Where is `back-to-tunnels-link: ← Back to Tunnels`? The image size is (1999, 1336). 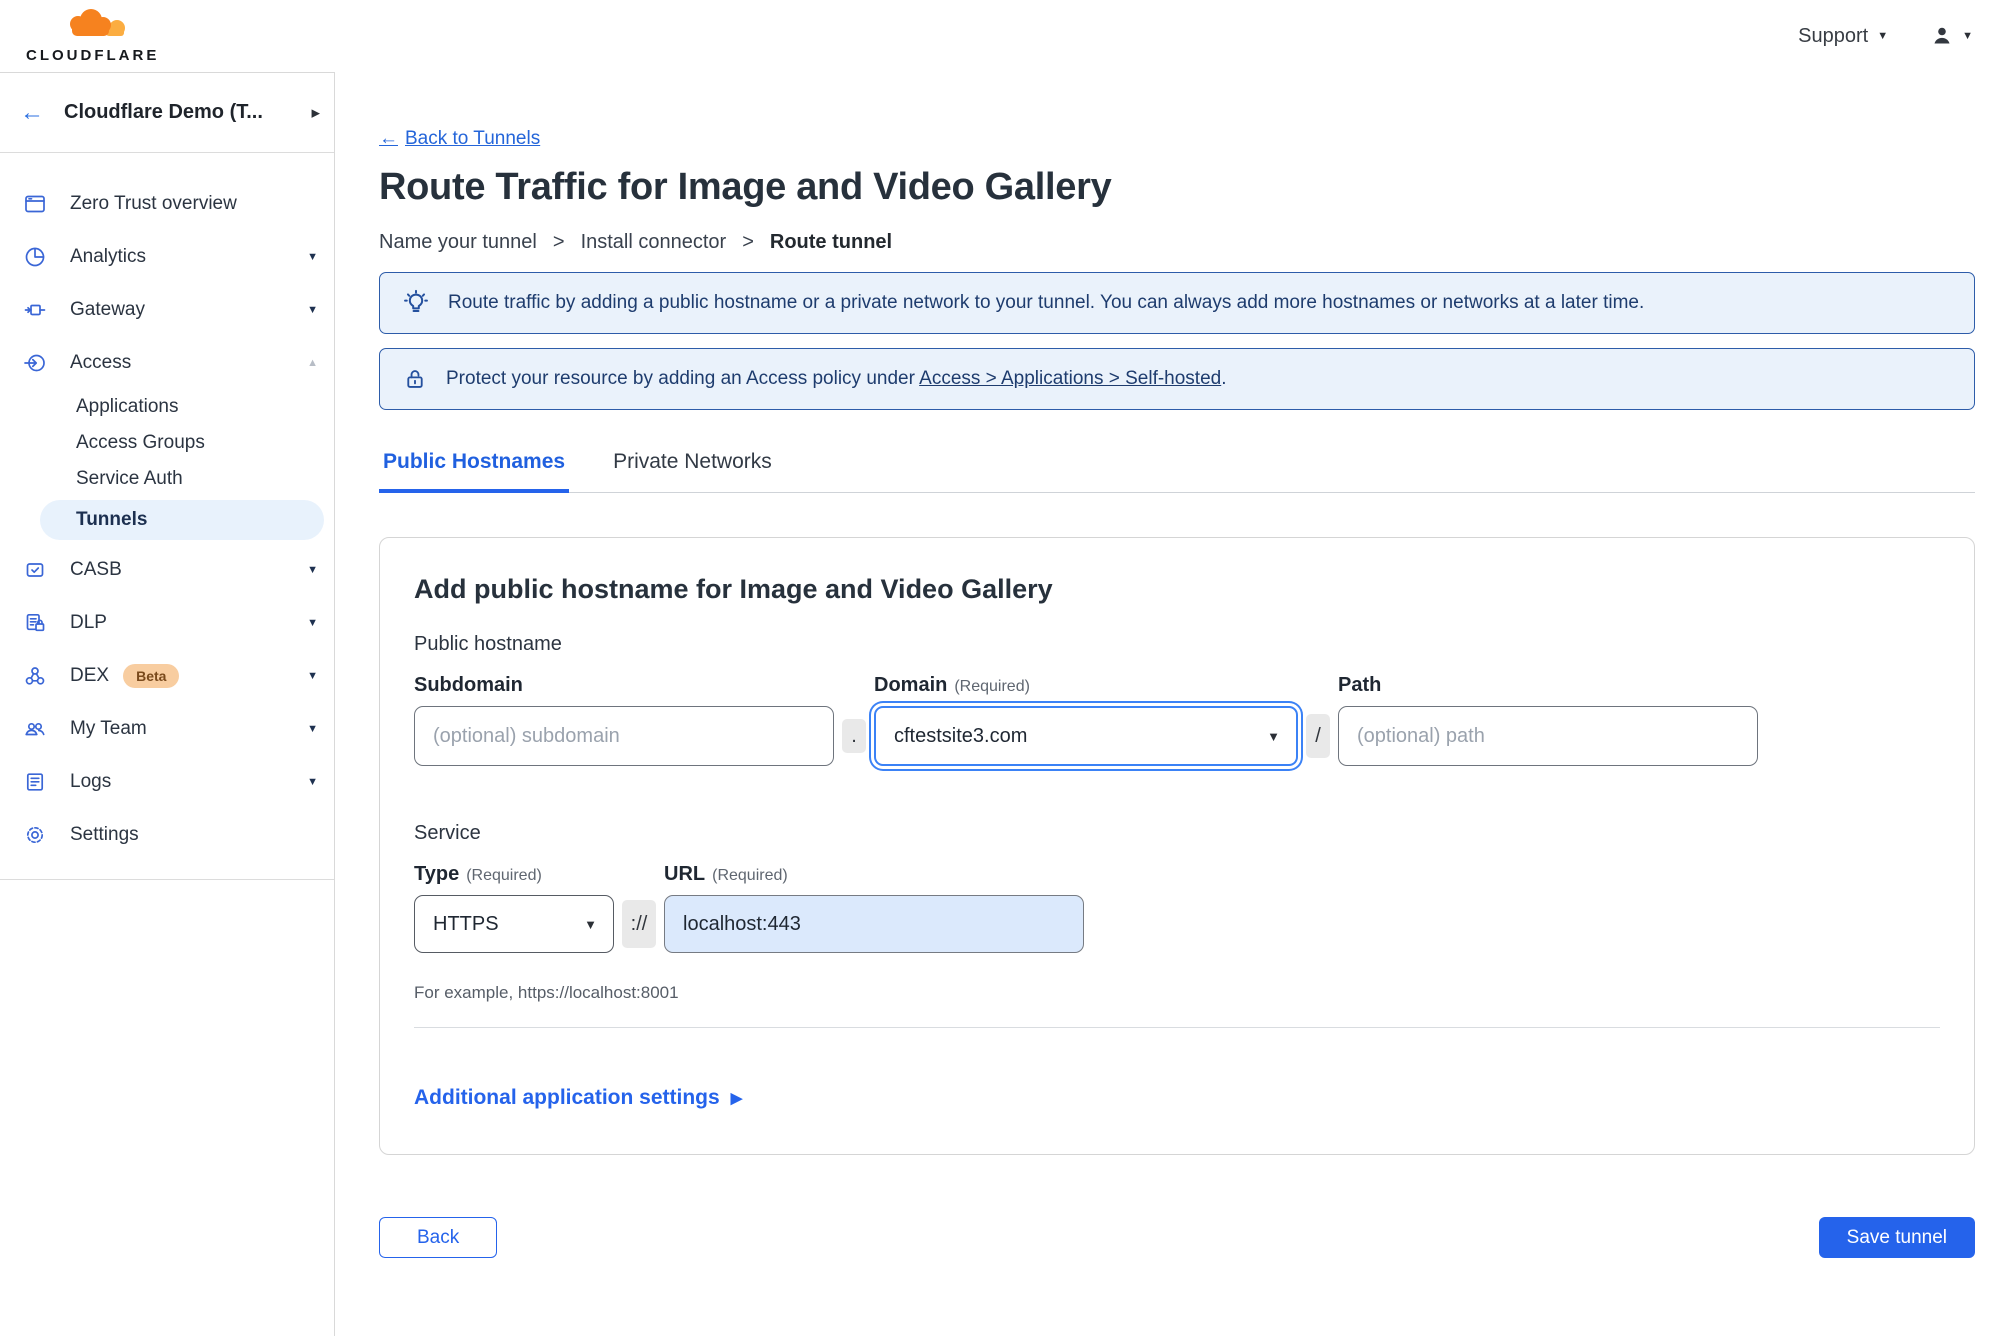 back-to-tunnels-link: ← Back to Tunnels is located at coordinates (459, 139).